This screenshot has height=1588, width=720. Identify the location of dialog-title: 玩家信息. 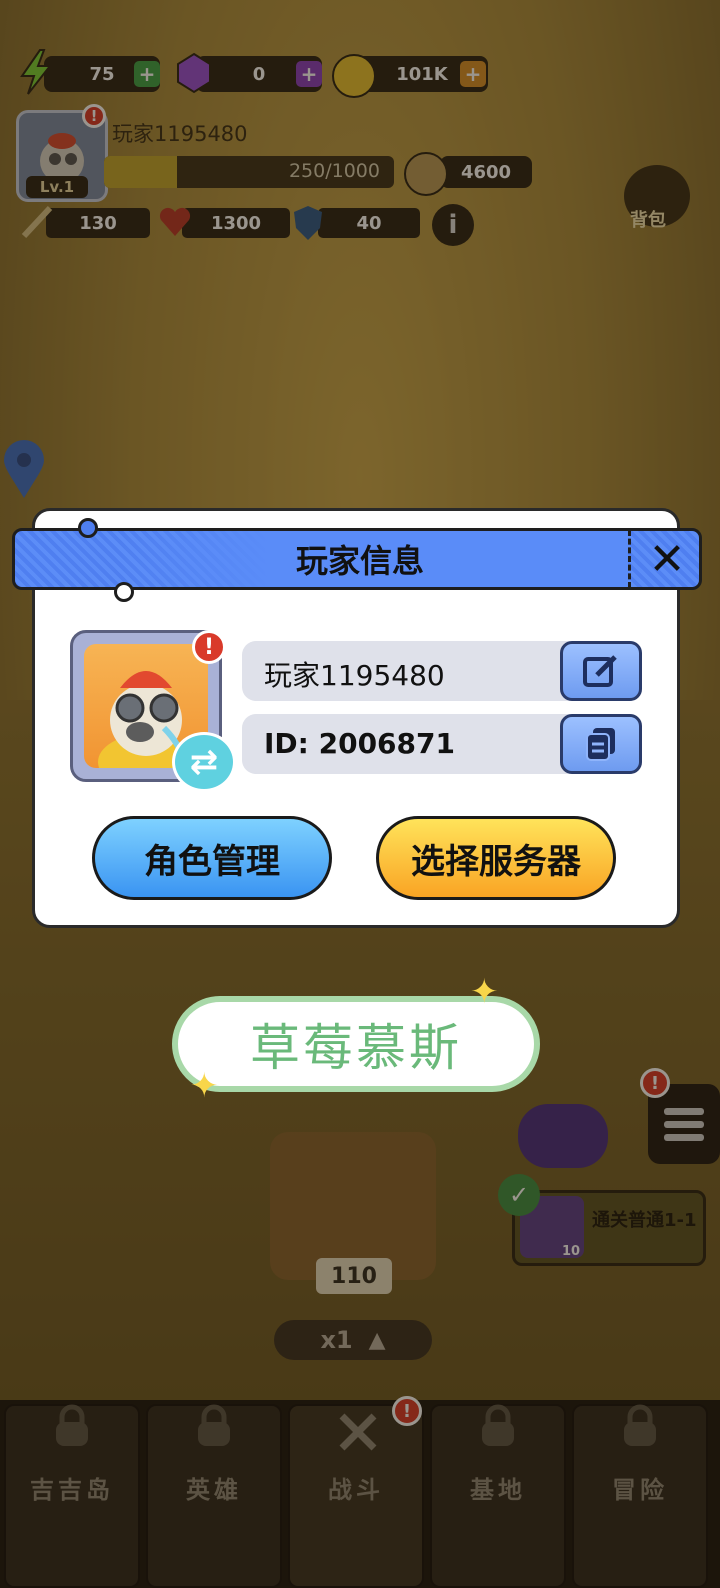
(359, 561).